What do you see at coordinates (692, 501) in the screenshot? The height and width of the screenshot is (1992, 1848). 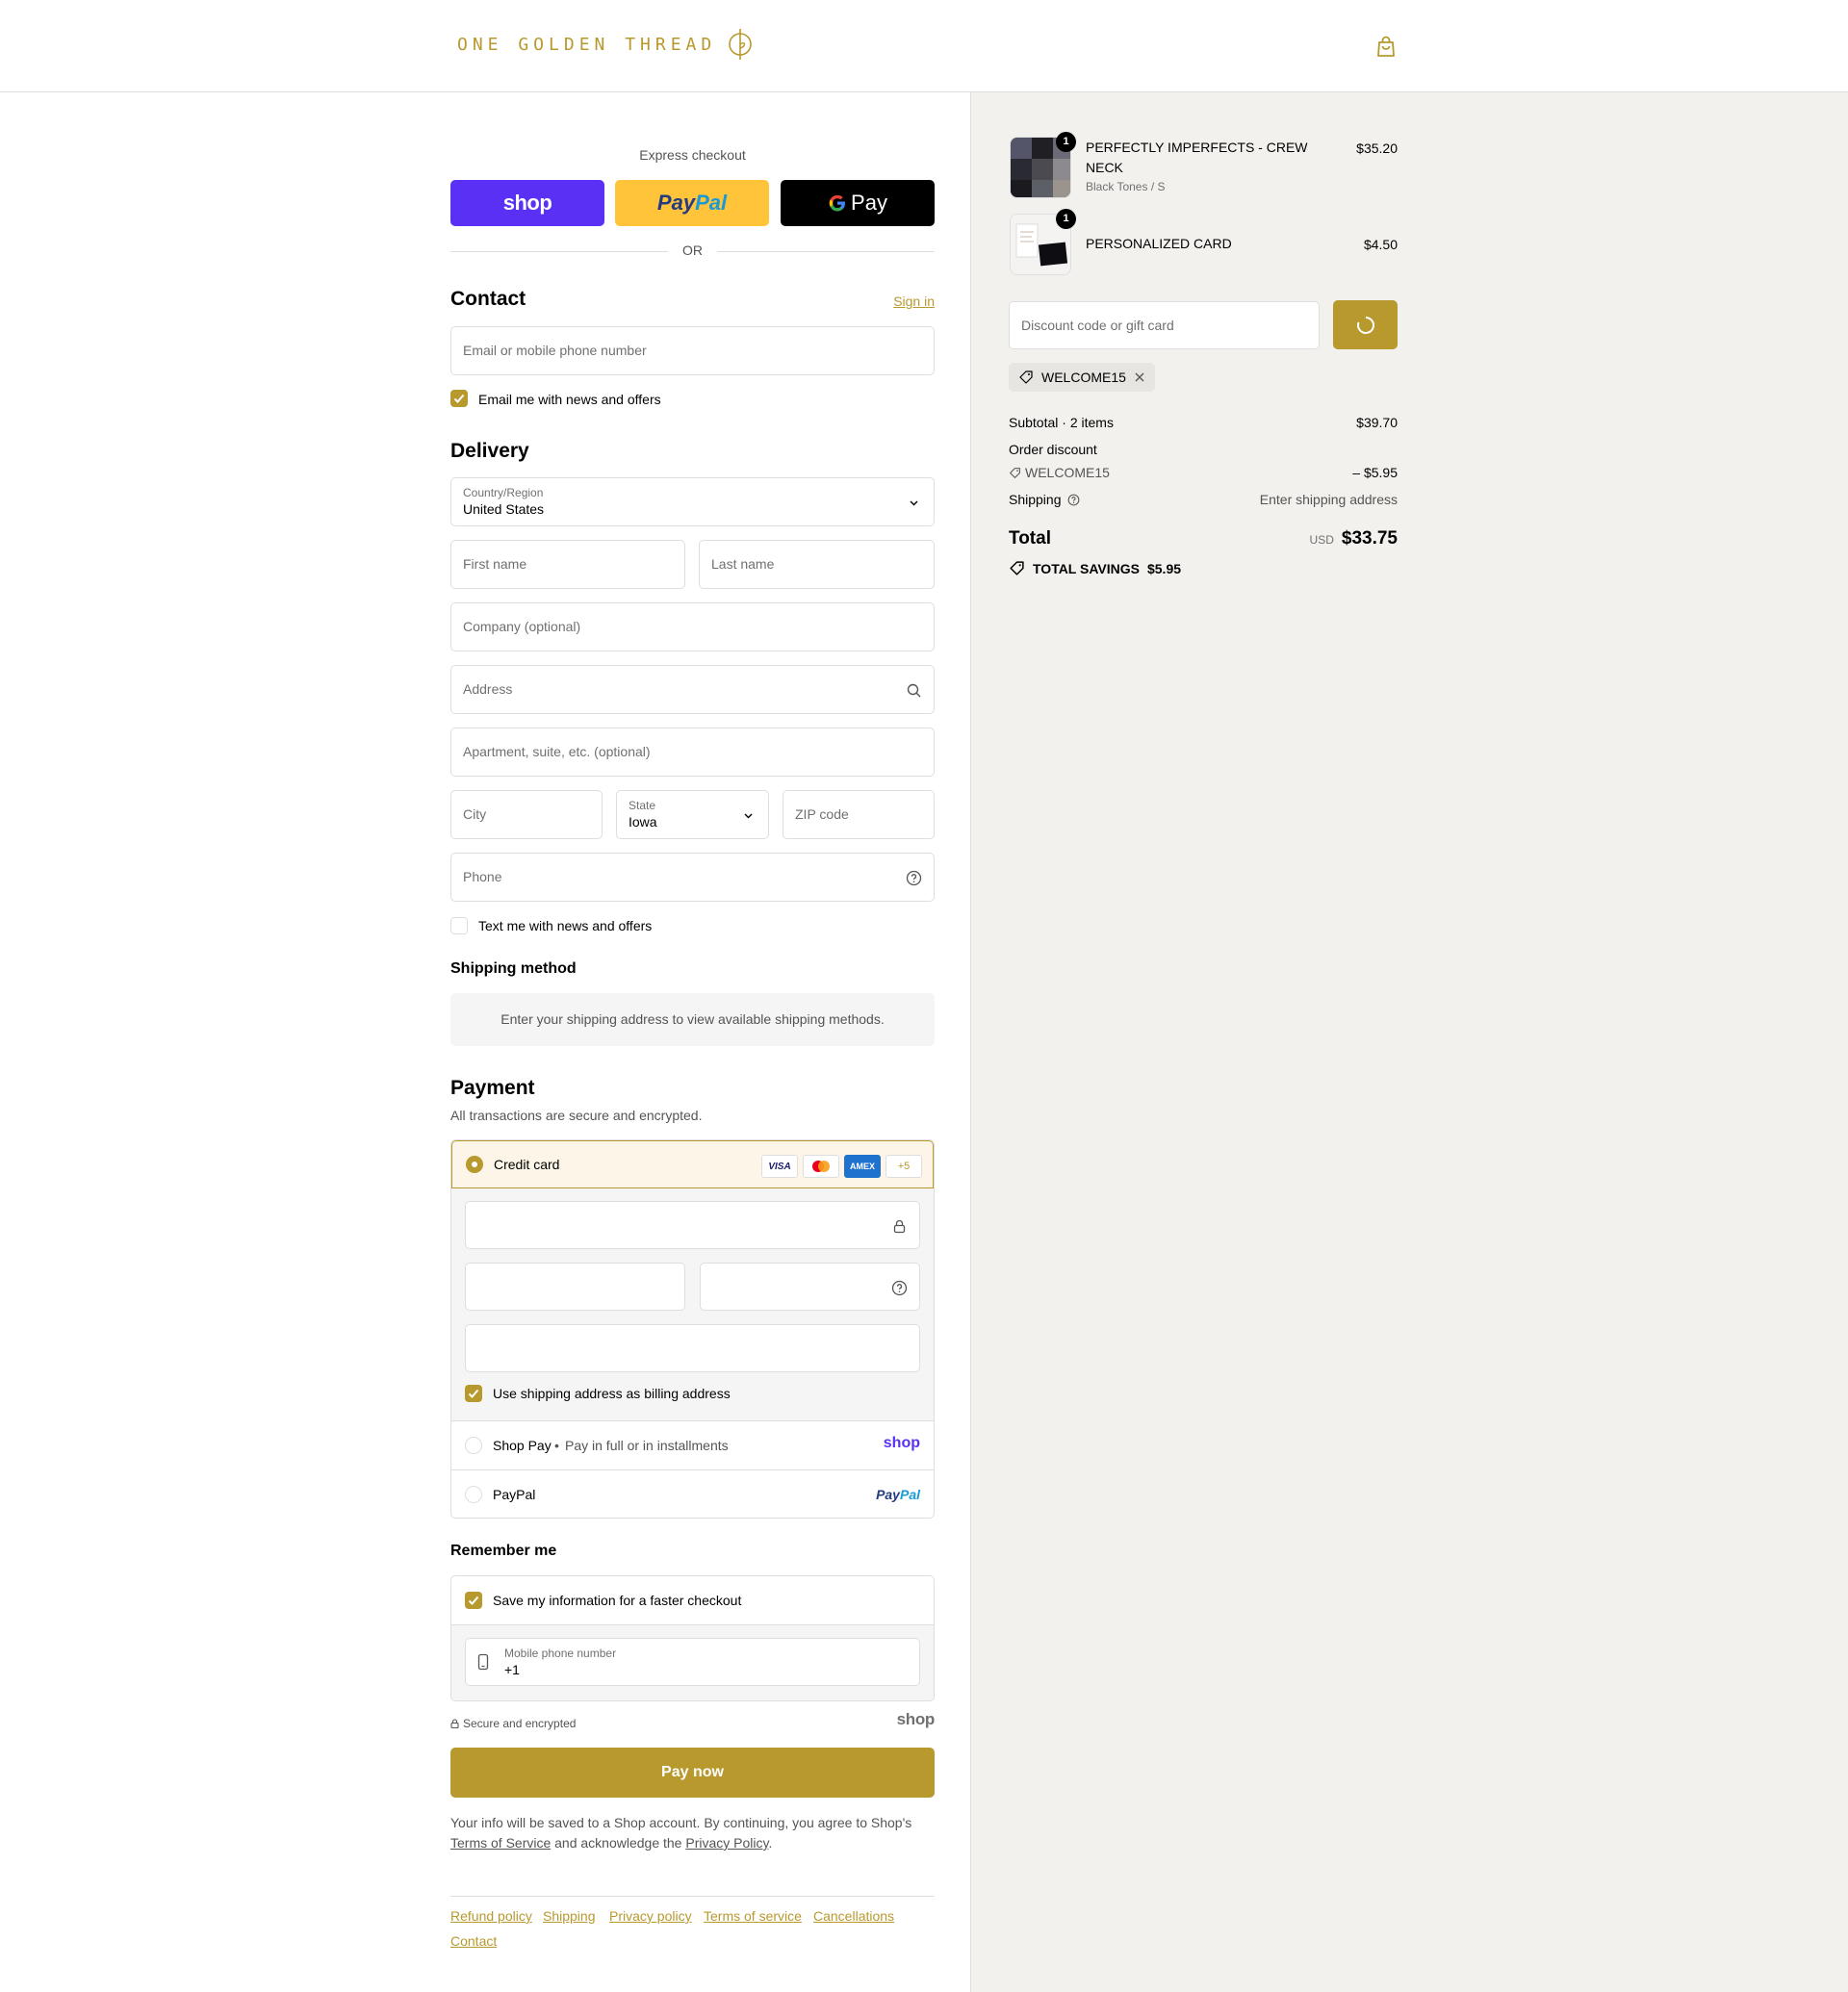 I see `country-select: Country/Region United States` at bounding box center [692, 501].